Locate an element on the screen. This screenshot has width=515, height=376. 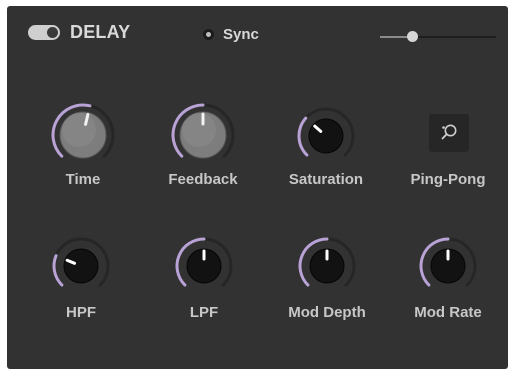
sync-radio: Sync is located at coordinates (231, 34).